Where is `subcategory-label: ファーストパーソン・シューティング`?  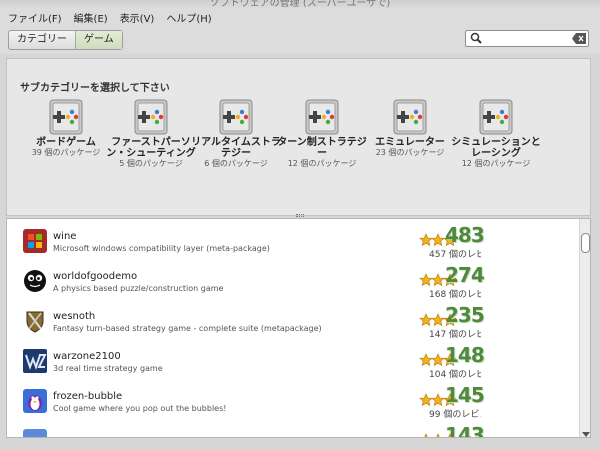
subcategory-label: ファーストパーソン・シューティング is located at coordinates (151, 148).